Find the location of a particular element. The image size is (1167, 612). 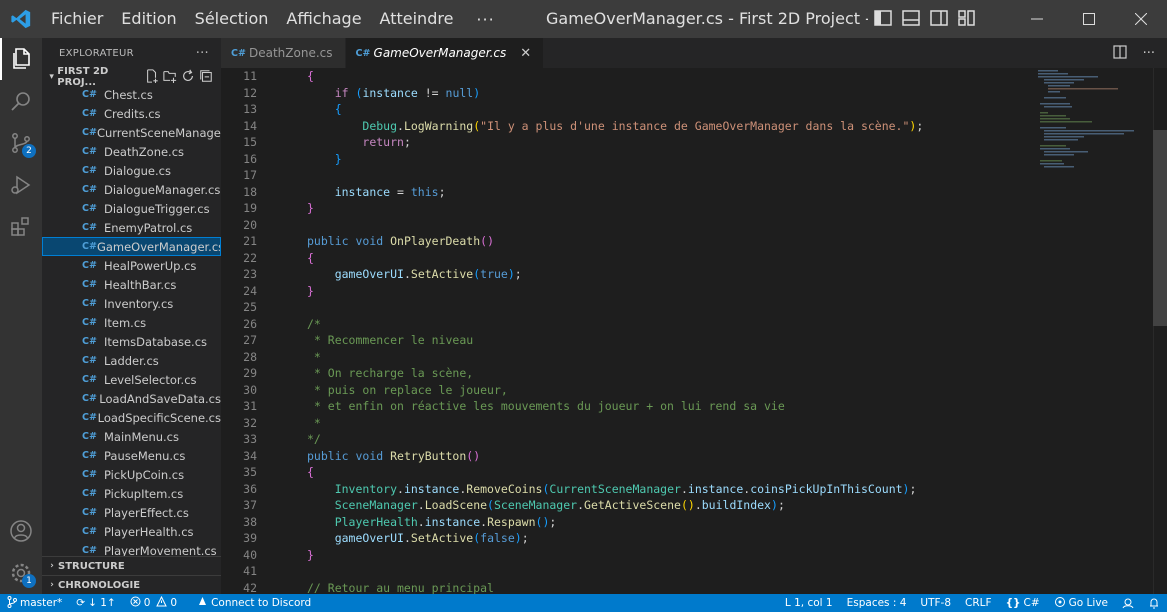

code-line: { is located at coordinates (310, 472).